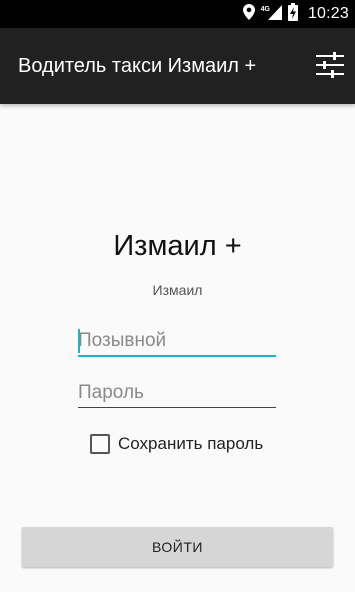 The width and height of the screenshot is (355, 592). What do you see at coordinates (292, 14) in the screenshot?
I see `battery-charging-icon` at bounding box center [292, 14].